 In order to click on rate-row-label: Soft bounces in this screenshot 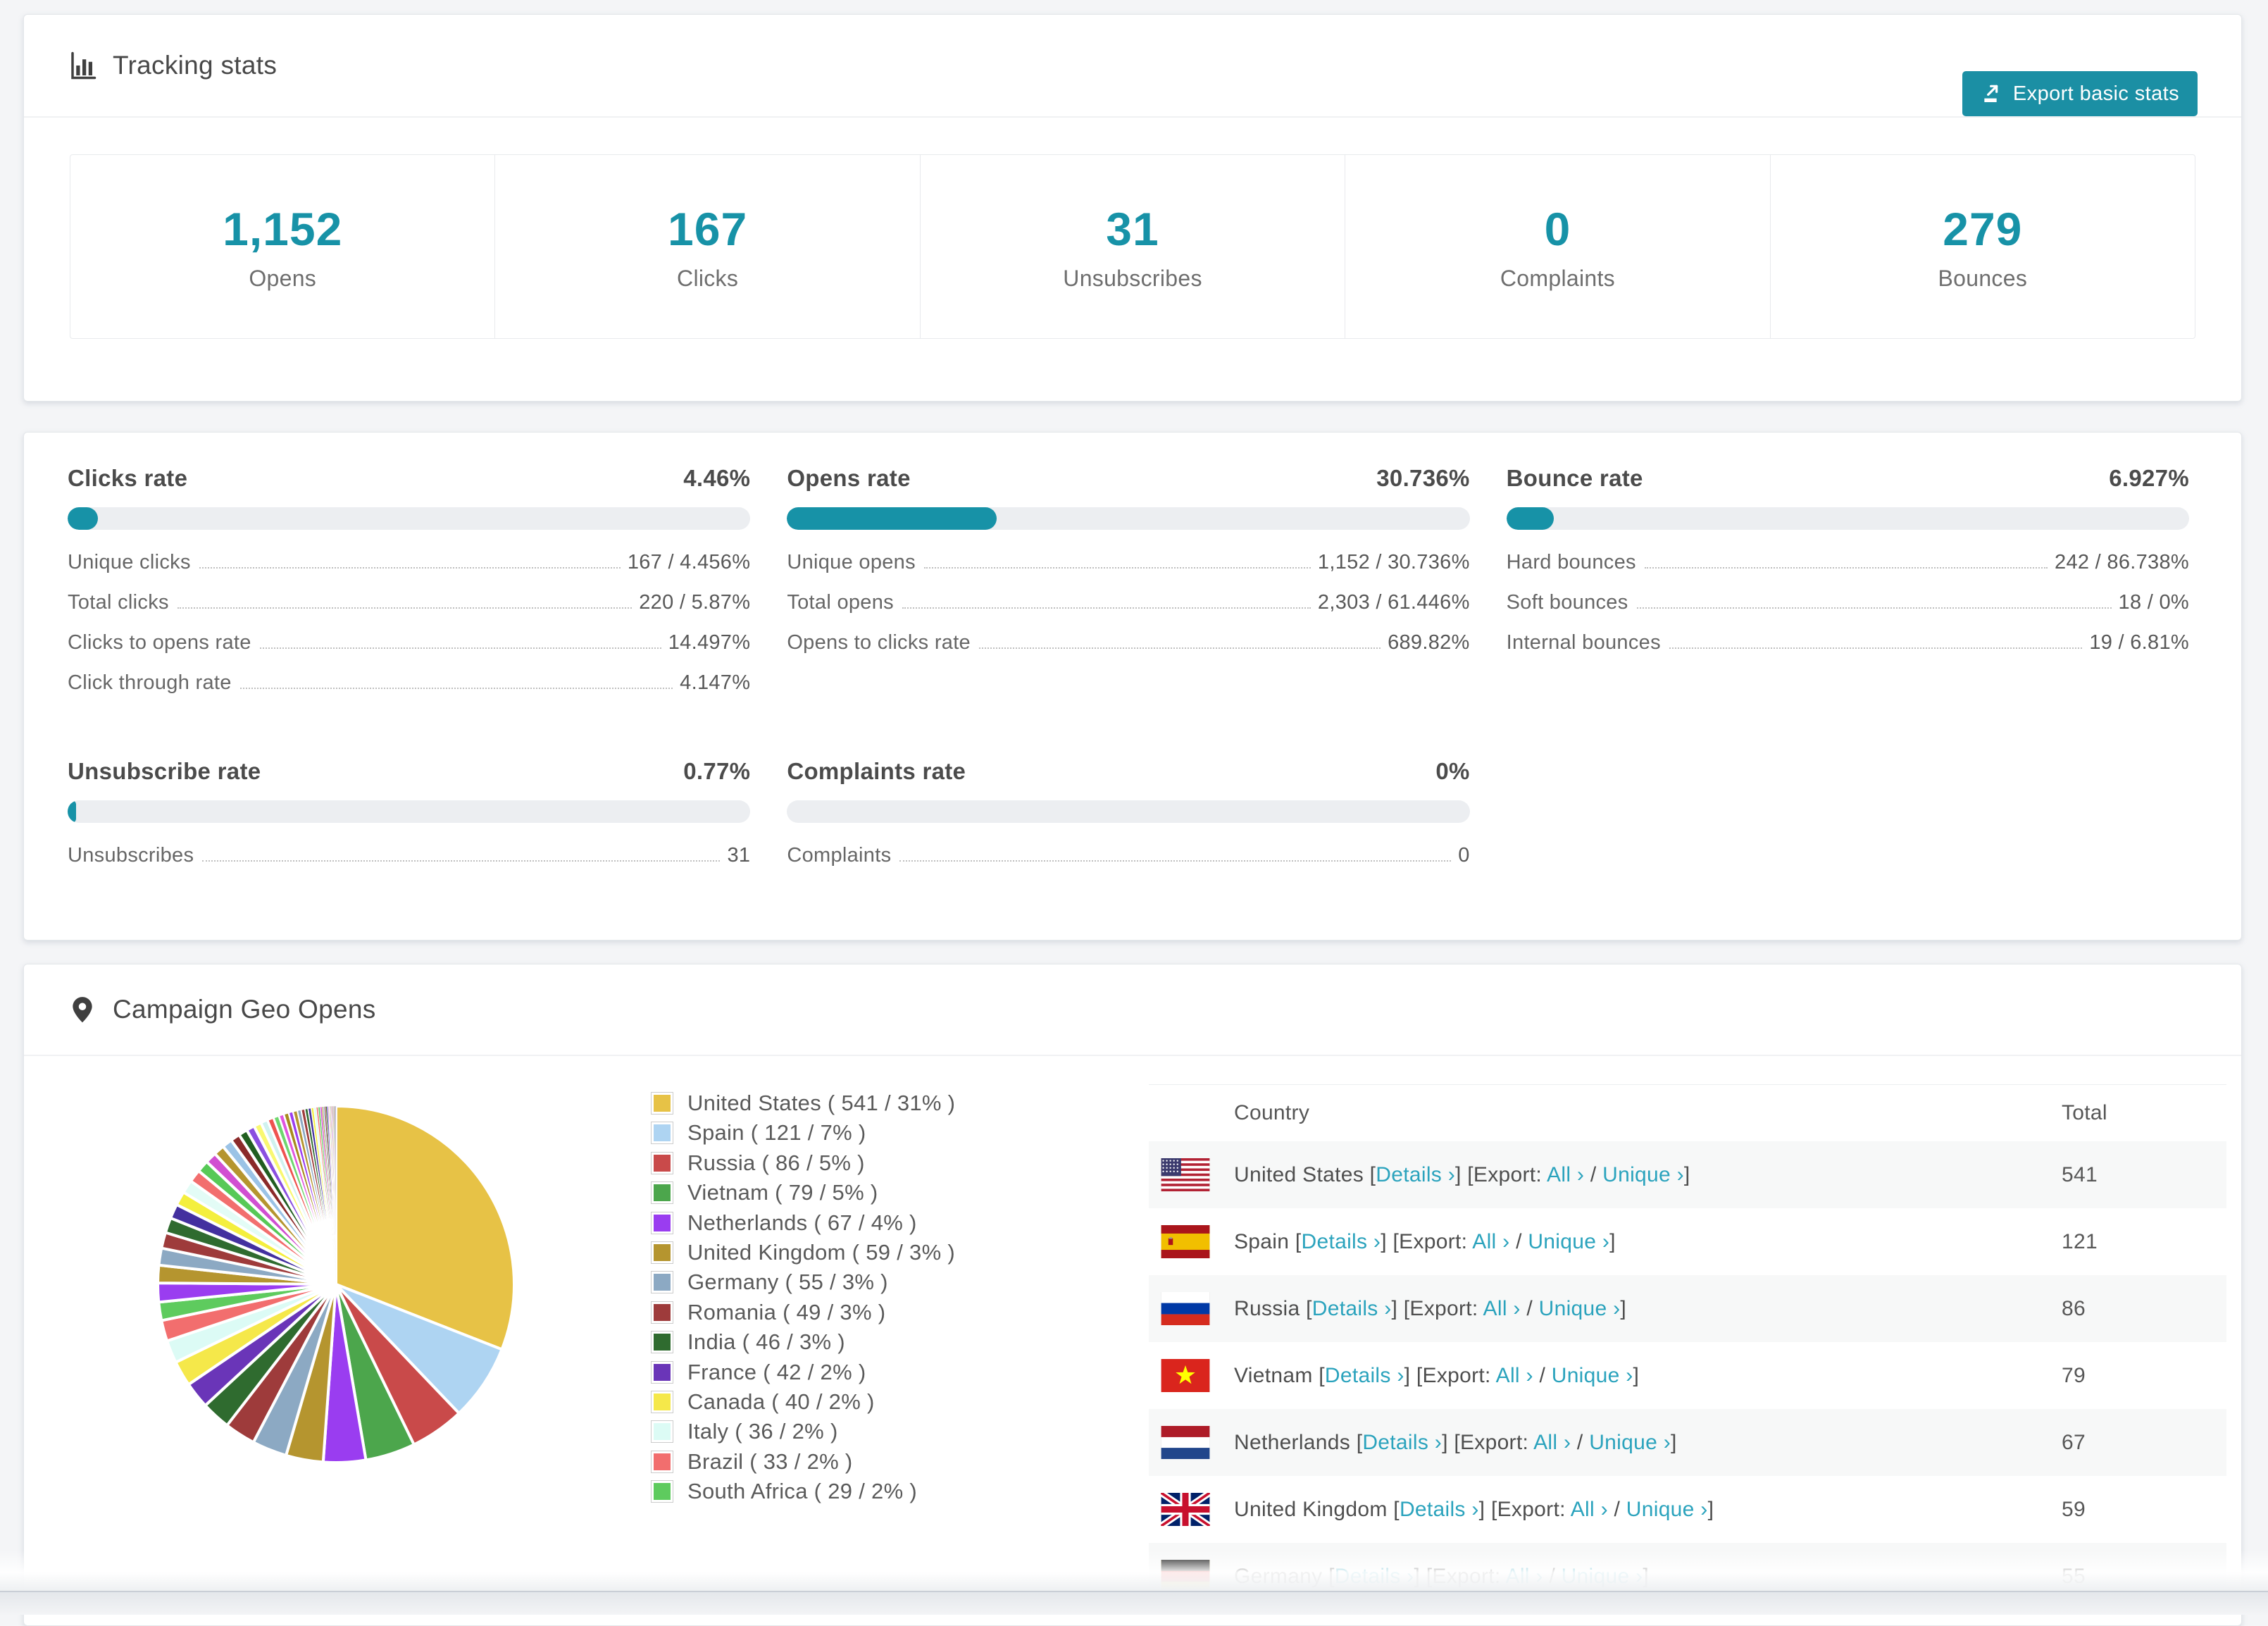, I will do `click(1567, 603)`.